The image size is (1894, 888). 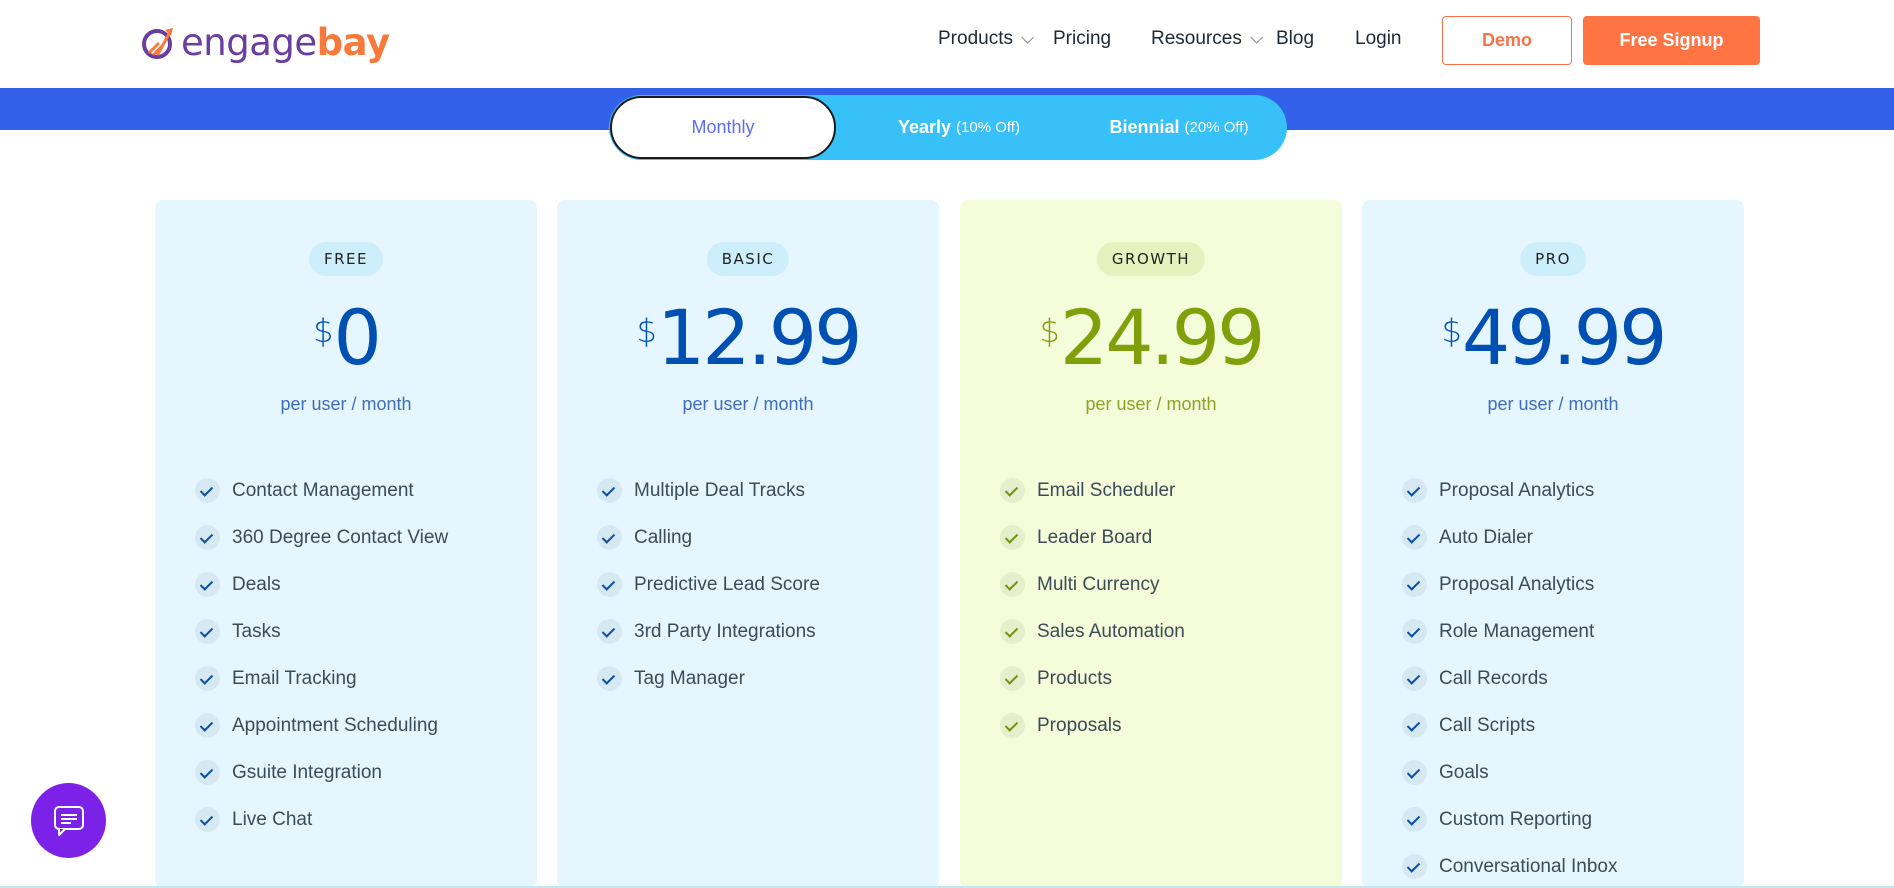 What do you see at coordinates (1092, 678) in the screenshot?
I see `feature-item: Products` at bounding box center [1092, 678].